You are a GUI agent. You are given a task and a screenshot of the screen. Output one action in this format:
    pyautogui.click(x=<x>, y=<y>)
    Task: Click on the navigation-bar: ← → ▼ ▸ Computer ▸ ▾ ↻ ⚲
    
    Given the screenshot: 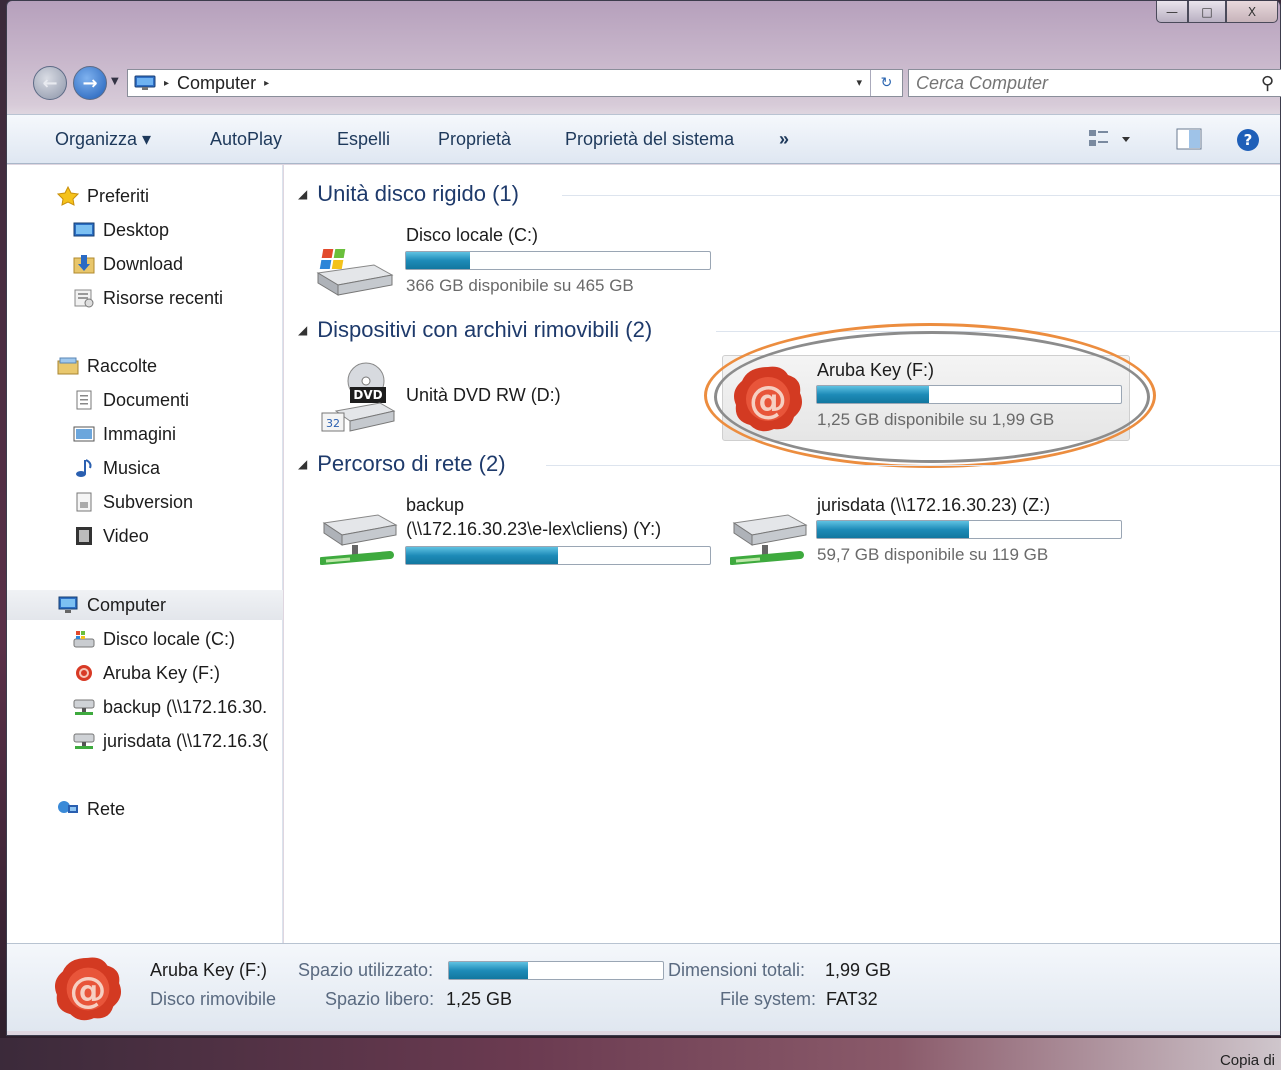 What is the action you would take?
    pyautogui.click(x=657, y=83)
    